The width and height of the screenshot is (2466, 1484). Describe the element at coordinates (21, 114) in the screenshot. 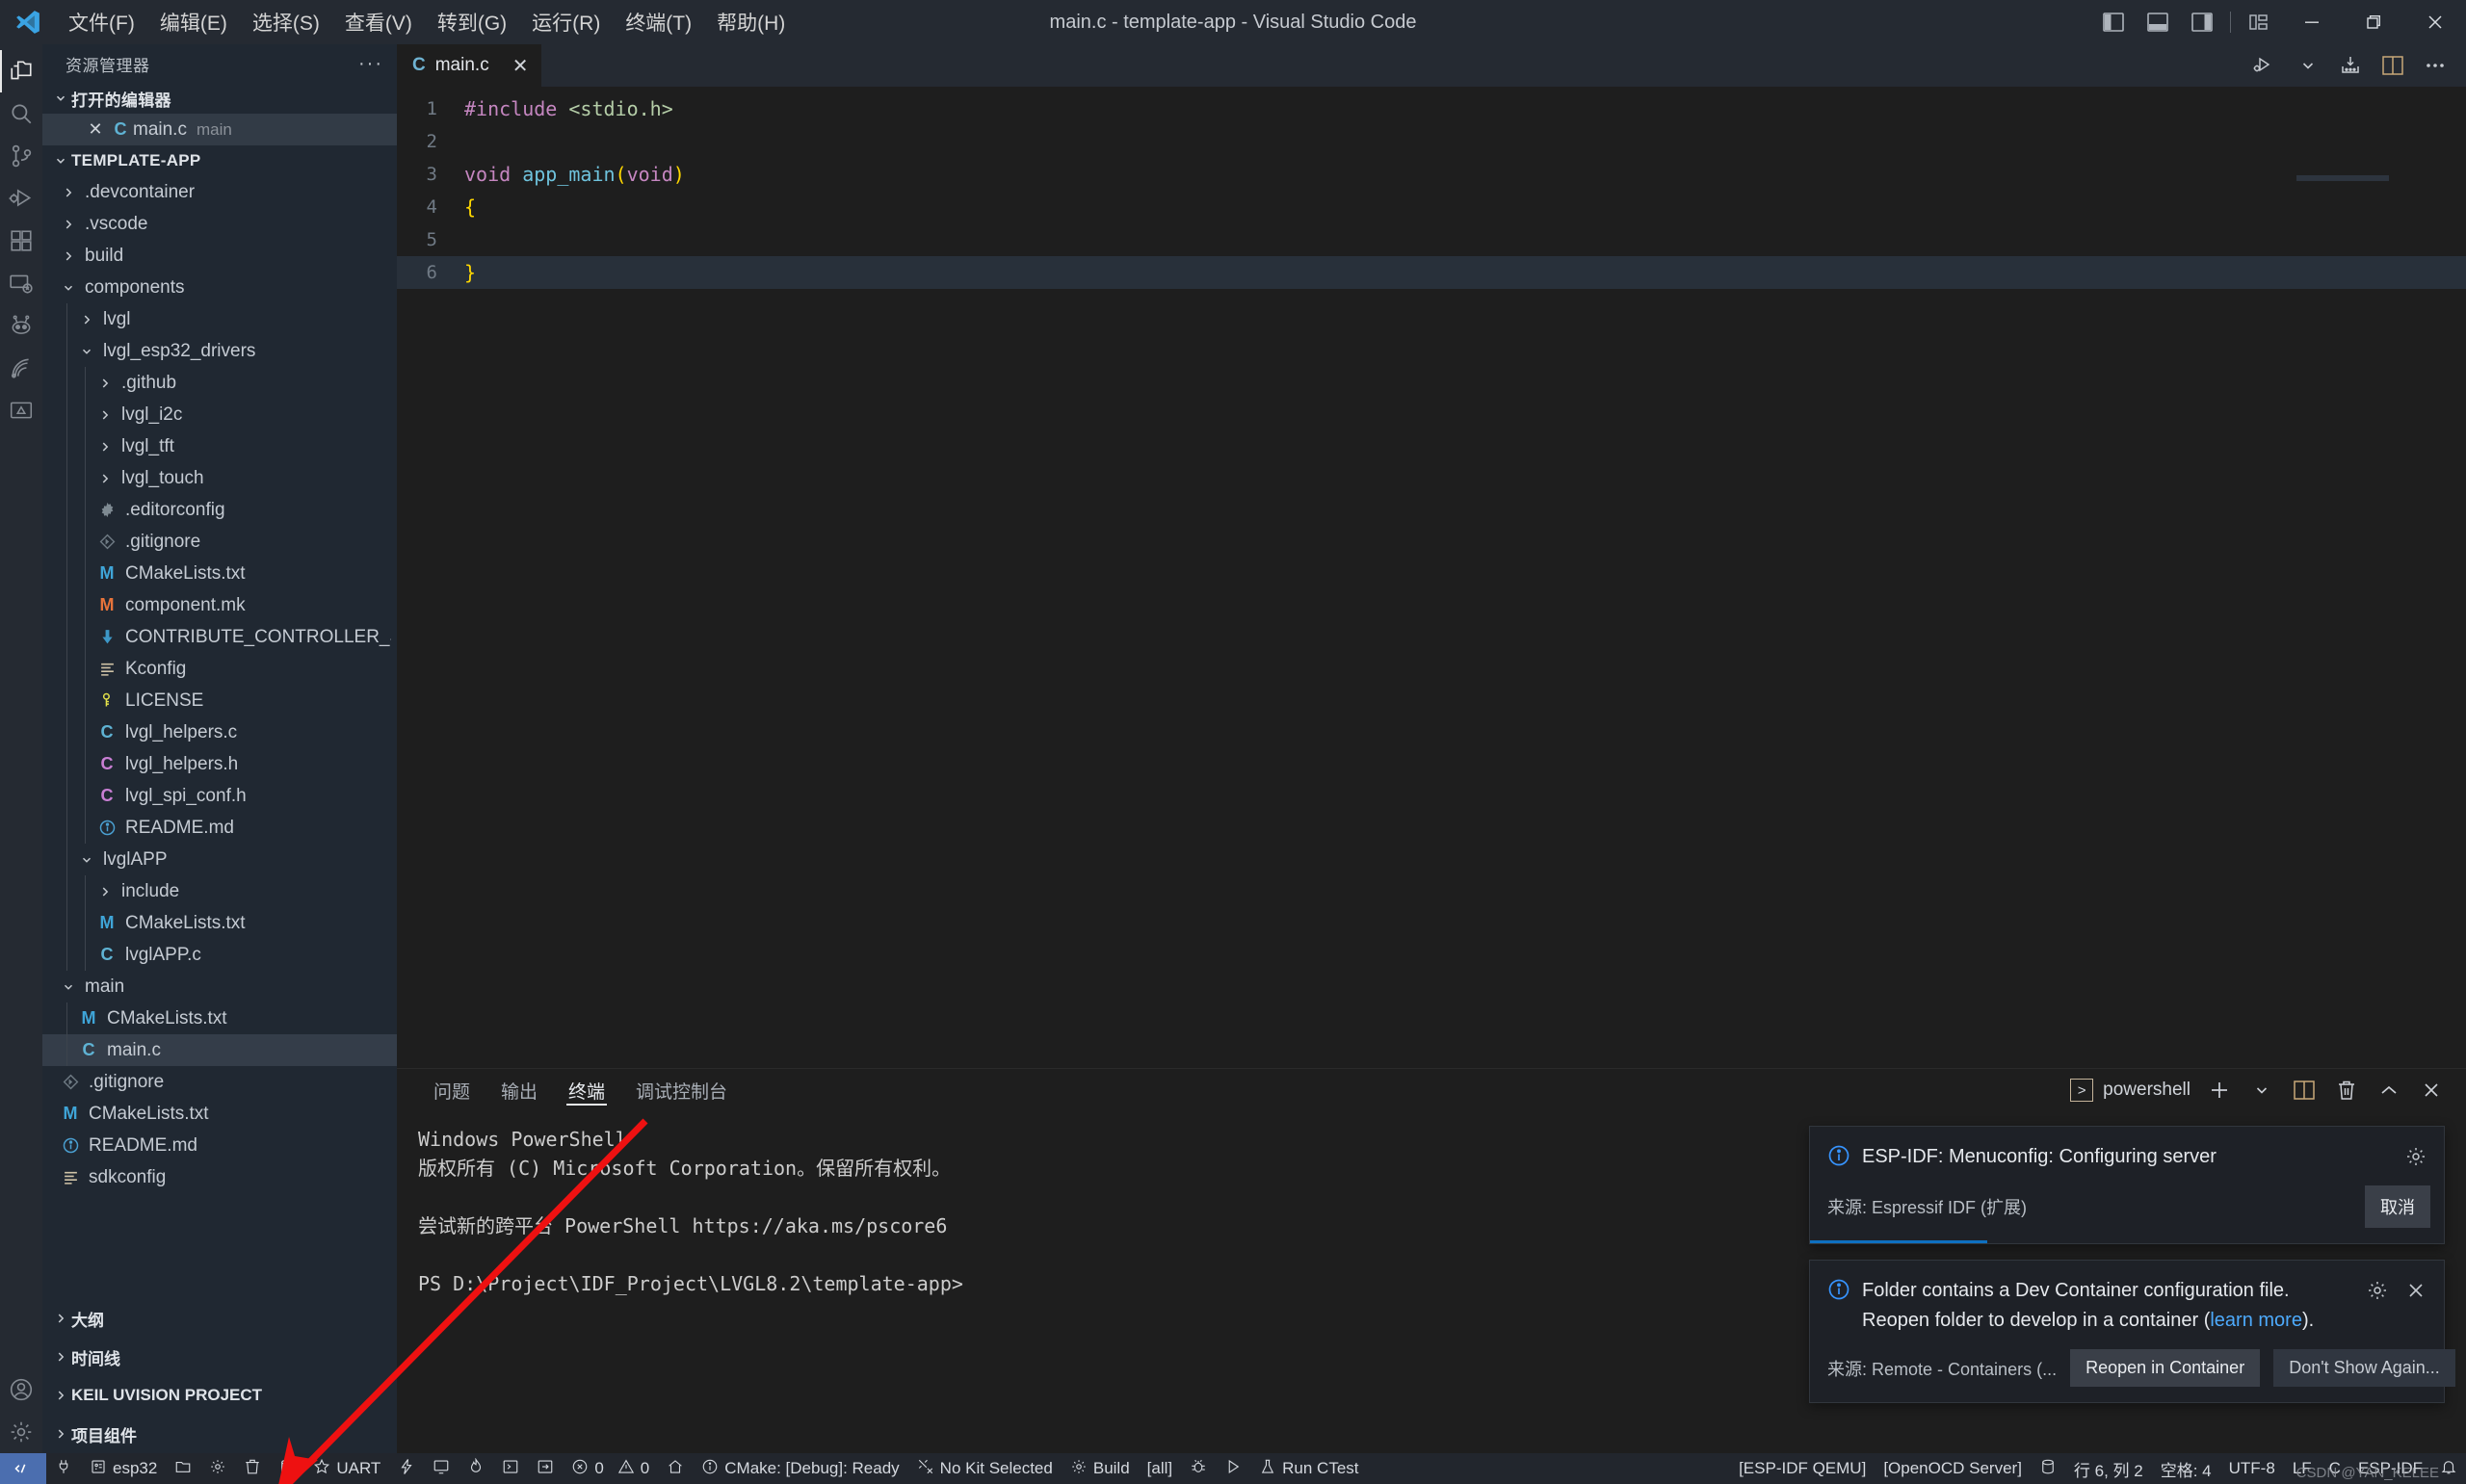

I see `activity-search` at that location.